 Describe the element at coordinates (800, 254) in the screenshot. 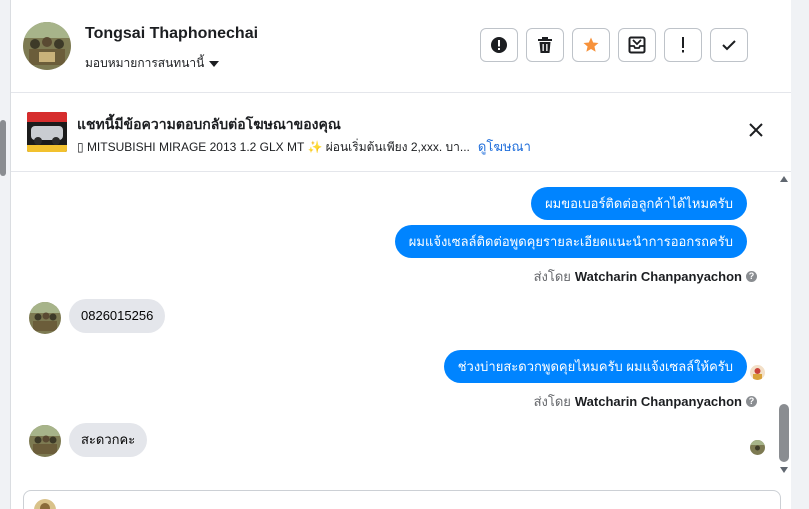

I see `page-right-gutter` at that location.